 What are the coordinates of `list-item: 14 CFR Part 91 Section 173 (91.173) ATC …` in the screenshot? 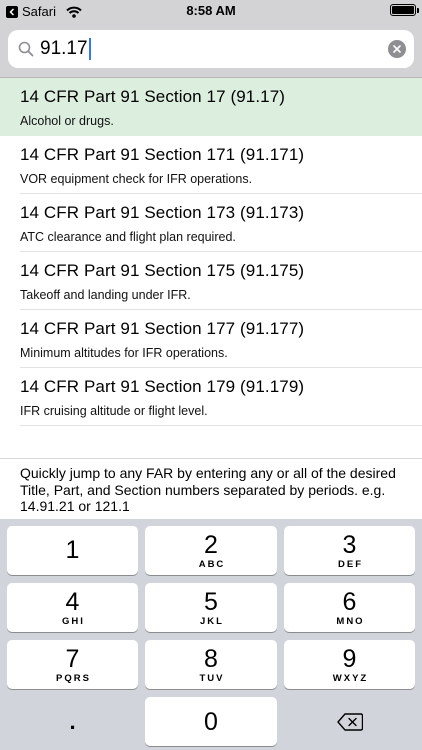 It's located at (211, 223).